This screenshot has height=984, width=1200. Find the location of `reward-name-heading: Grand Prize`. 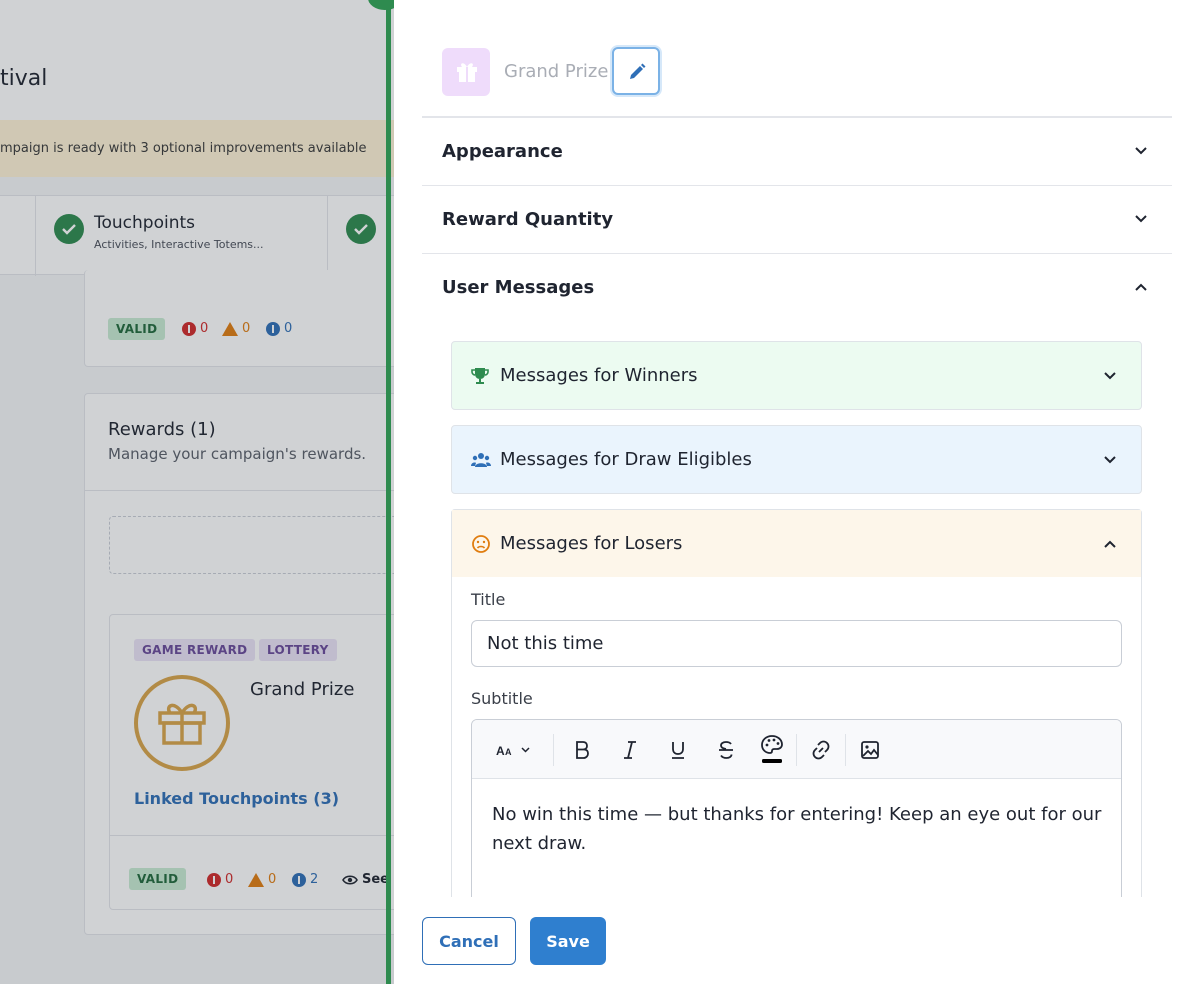

reward-name-heading: Grand Prize is located at coordinates (556, 71).